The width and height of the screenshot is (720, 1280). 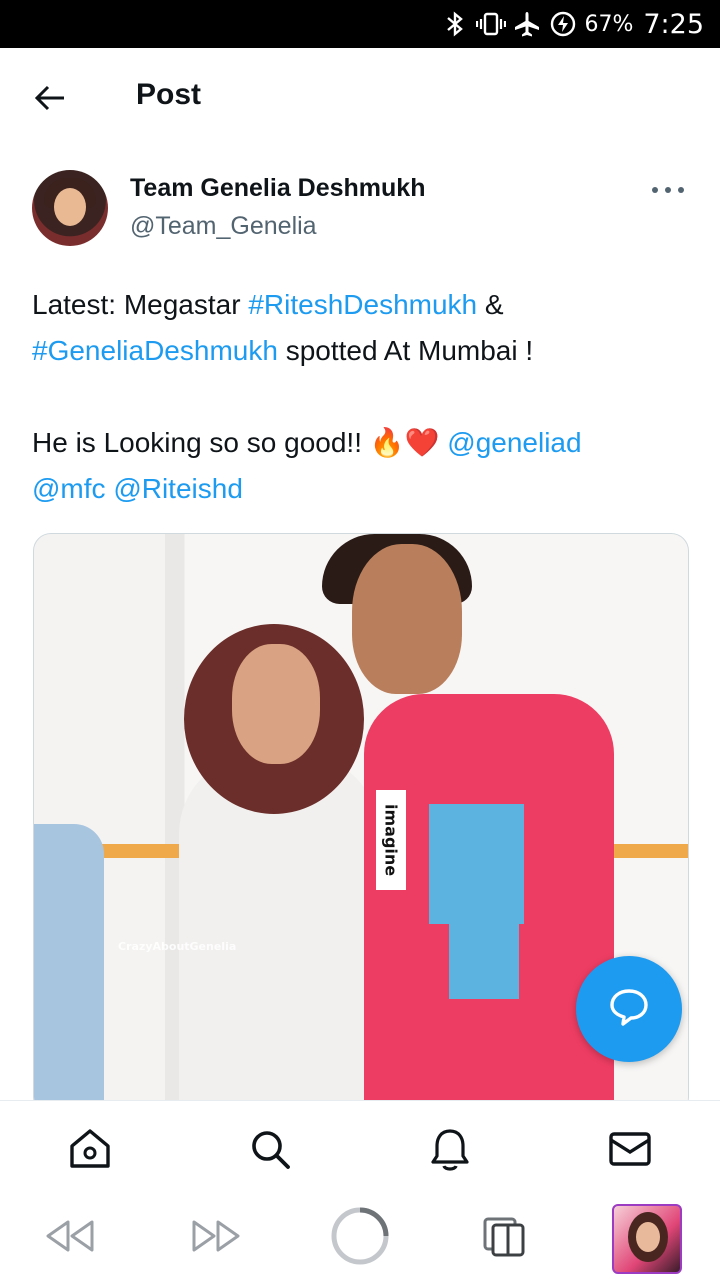 I want to click on text: Latest: Megastar, so click(x=140, y=304).